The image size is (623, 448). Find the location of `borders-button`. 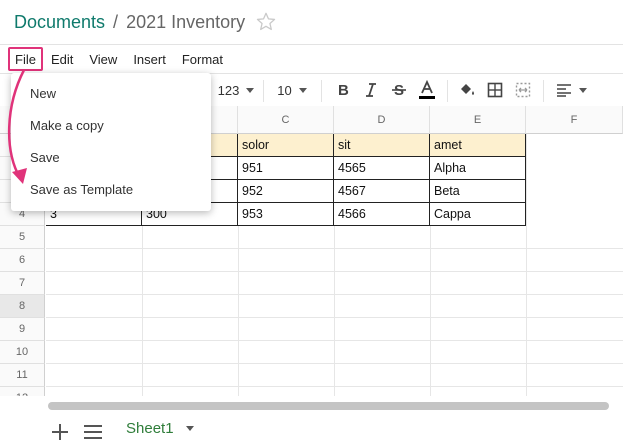

borders-button is located at coordinates (495, 90).